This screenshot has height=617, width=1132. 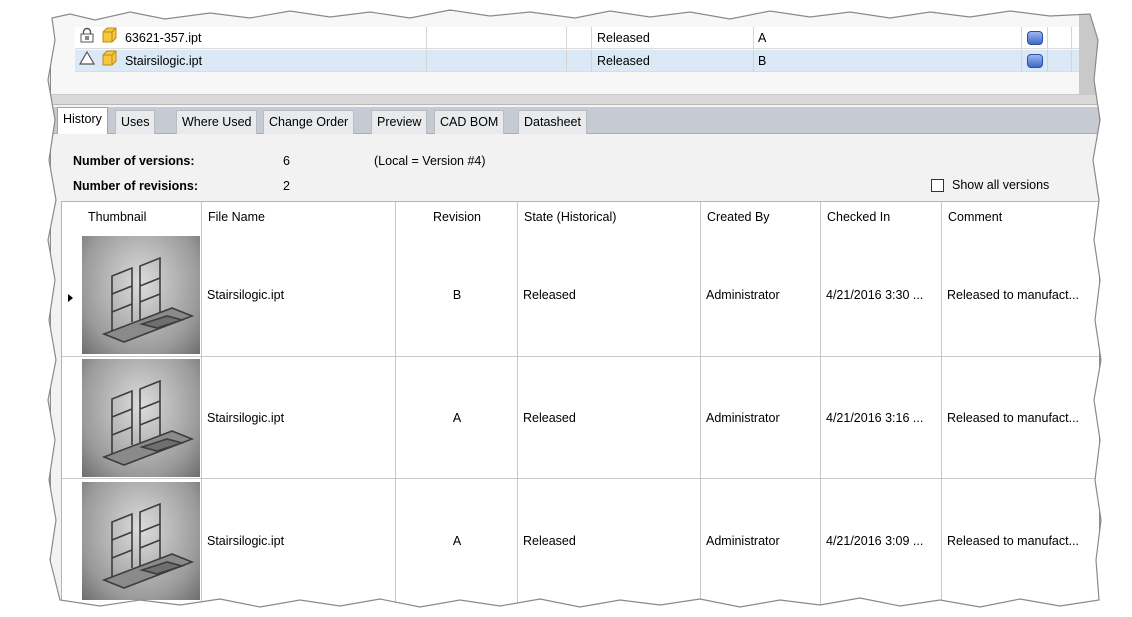 I want to click on show-all-versions-label: Show all versions, so click(x=1001, y=185).